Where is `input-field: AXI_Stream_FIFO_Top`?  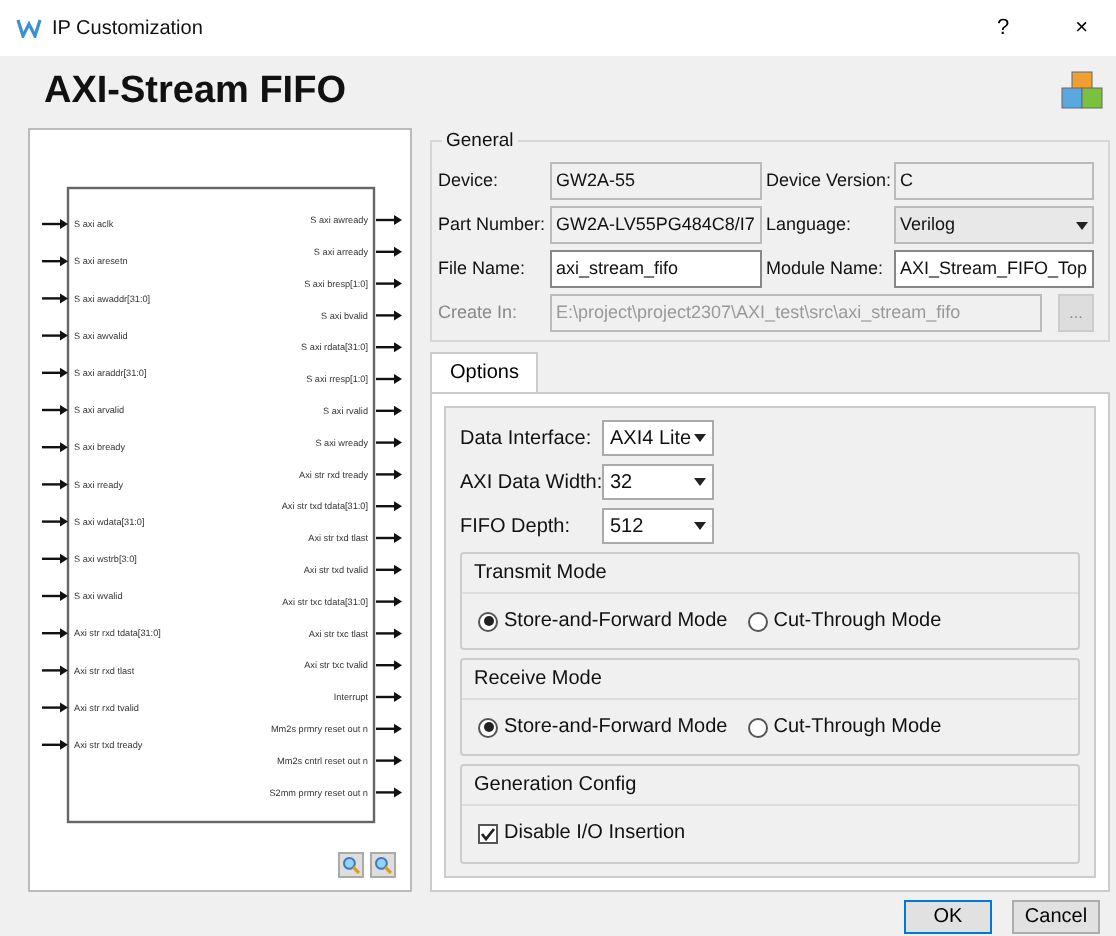
input-field: AXI_Stream_FIFO_Top is located at coordinates (994, 269).